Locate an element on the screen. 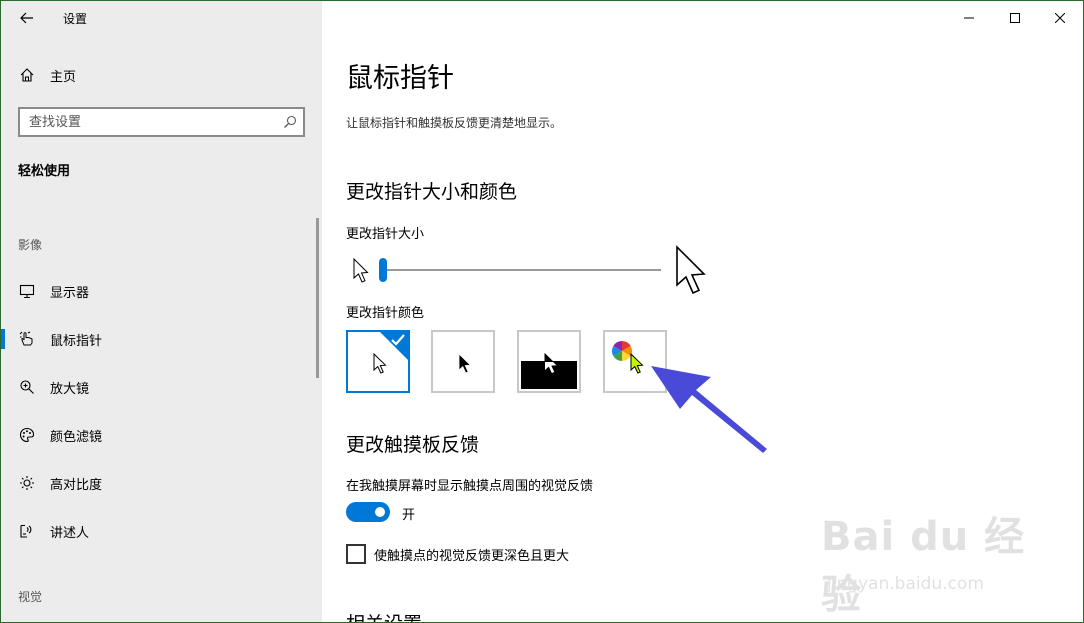  back-button is located at coordinates (27, 18).